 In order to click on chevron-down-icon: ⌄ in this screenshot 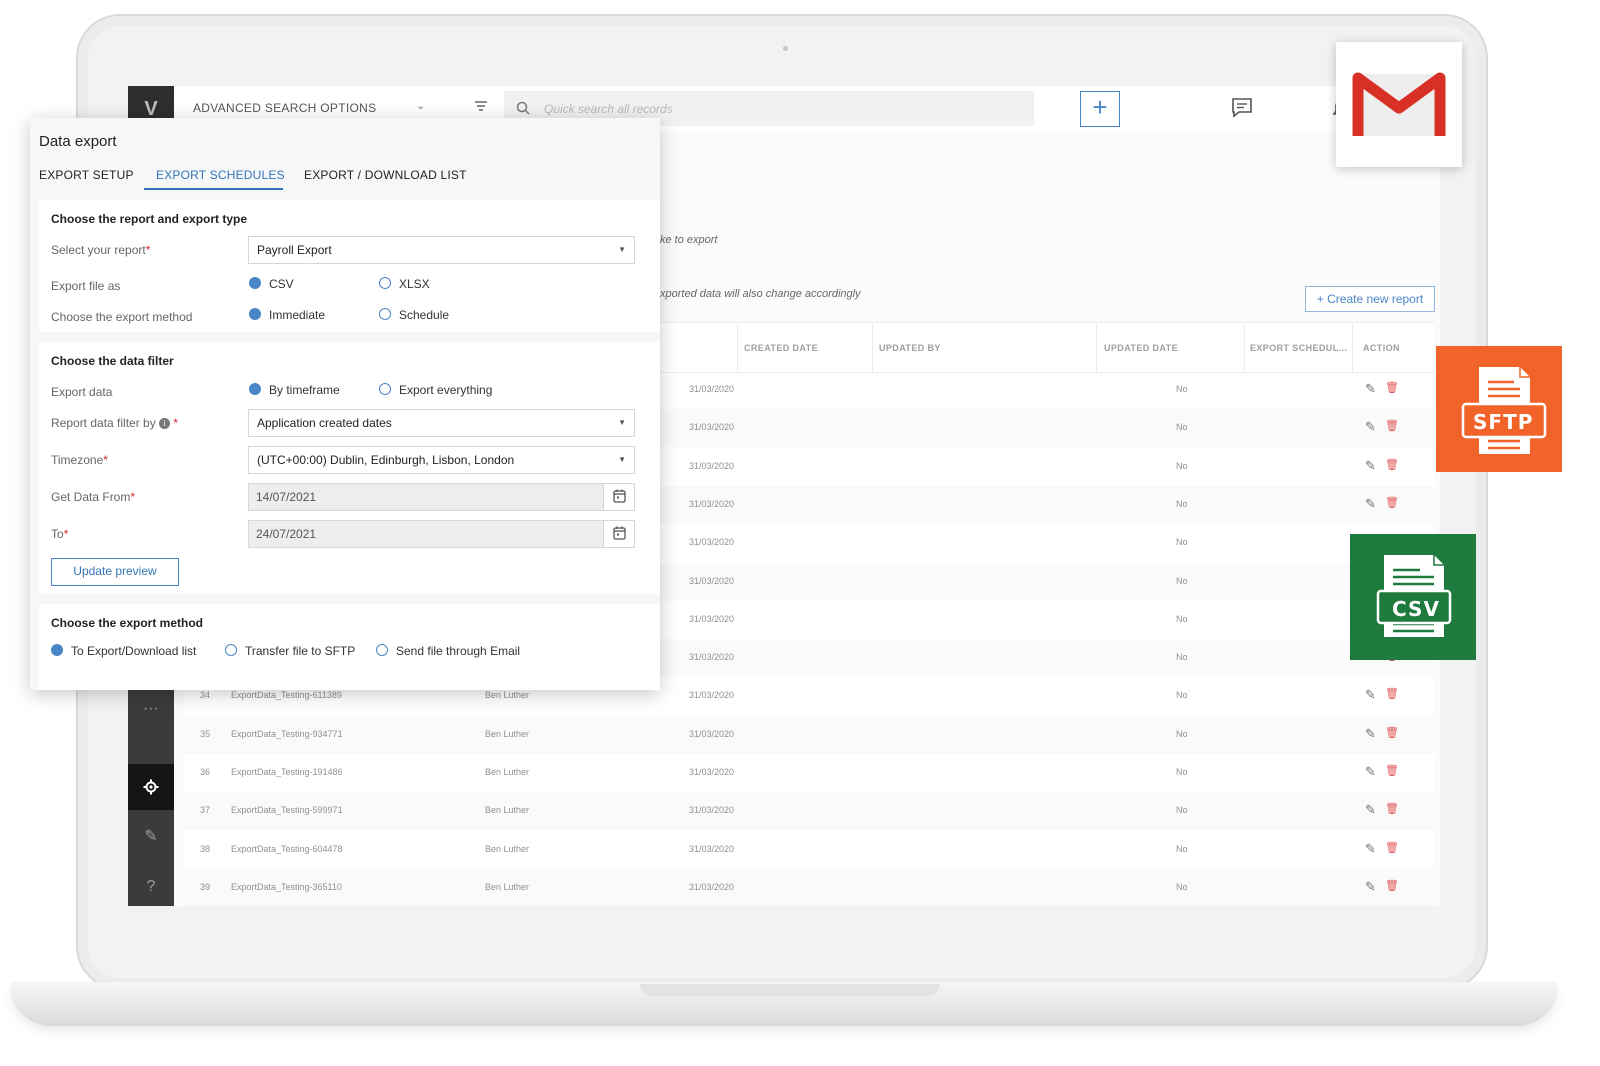, I will do `click(420, 105)`.